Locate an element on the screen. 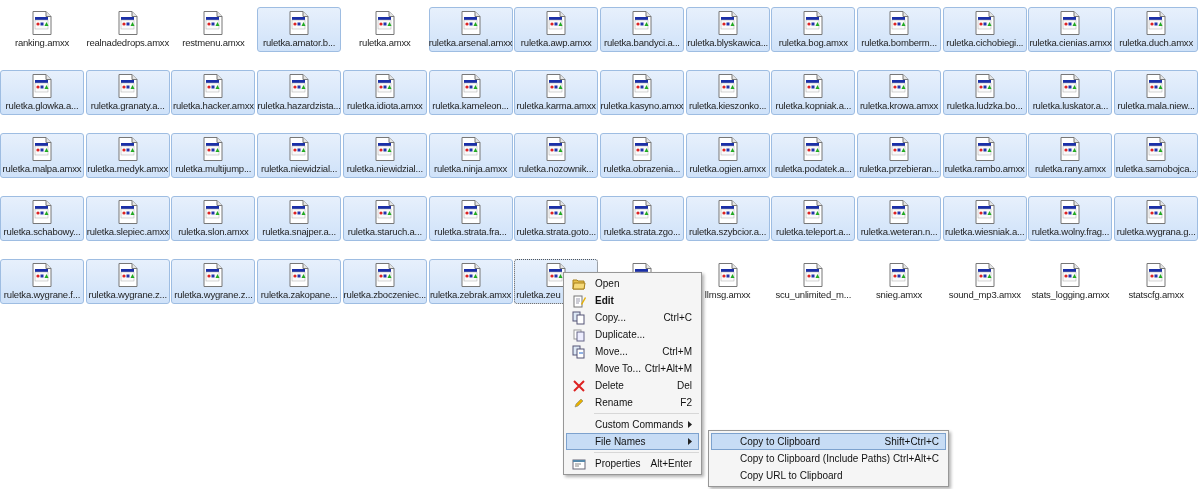 This screenshot has height=489, width=1200. menu-item: Rename F2 is located at coordinates (632, 402).